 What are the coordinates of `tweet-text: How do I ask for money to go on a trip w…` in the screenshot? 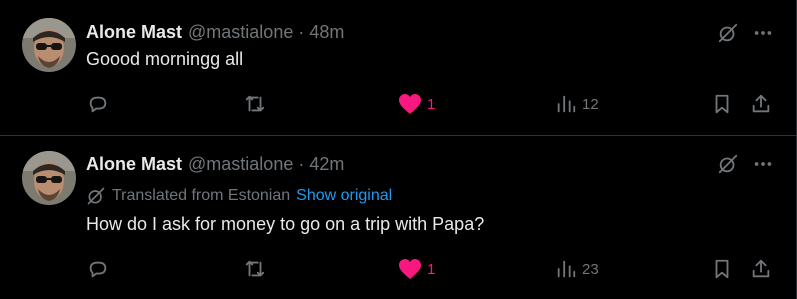 It's located at (285, 224).